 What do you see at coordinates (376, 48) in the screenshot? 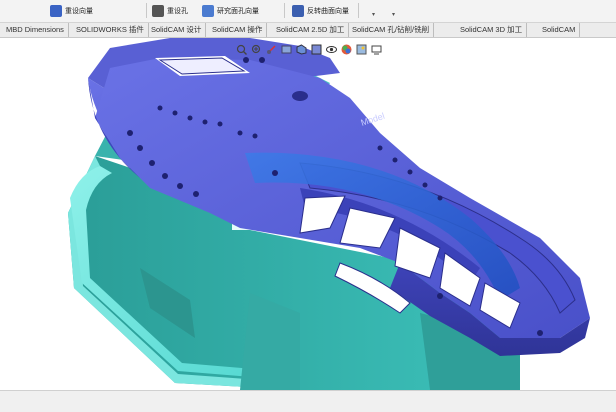
I see `display-settings-icon` at bounding box center [376, 48].